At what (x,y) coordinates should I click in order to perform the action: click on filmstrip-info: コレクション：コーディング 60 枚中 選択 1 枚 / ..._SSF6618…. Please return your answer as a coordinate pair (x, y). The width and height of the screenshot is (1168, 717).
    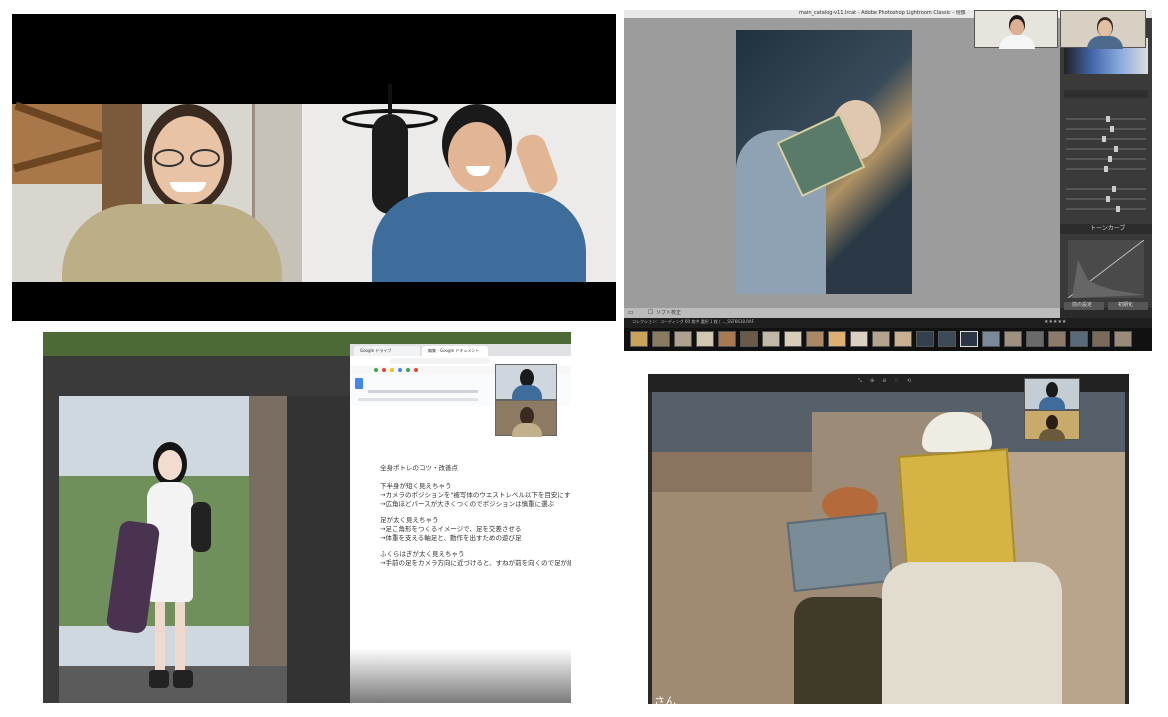
    Looking at the image, I should click on (693, 321).